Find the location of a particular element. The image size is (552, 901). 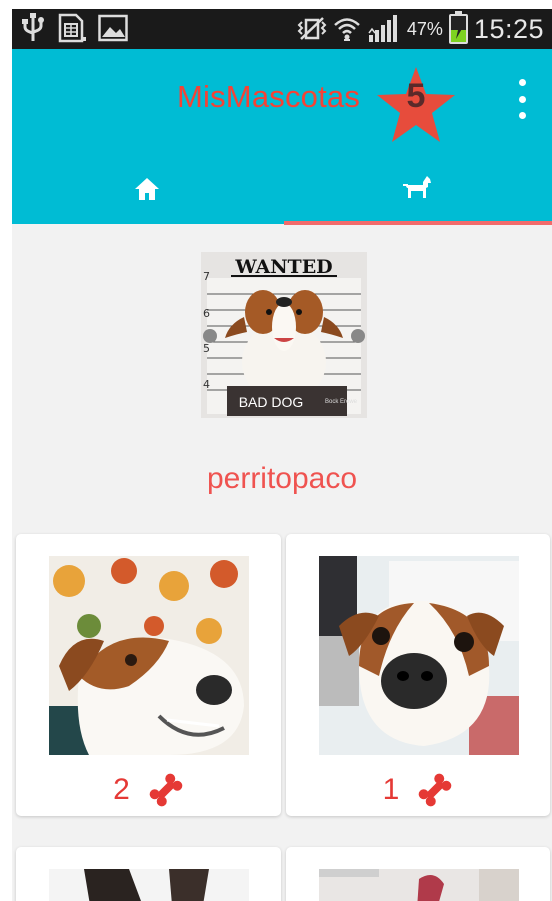

tab-pets is located at coordinates (417, 189).